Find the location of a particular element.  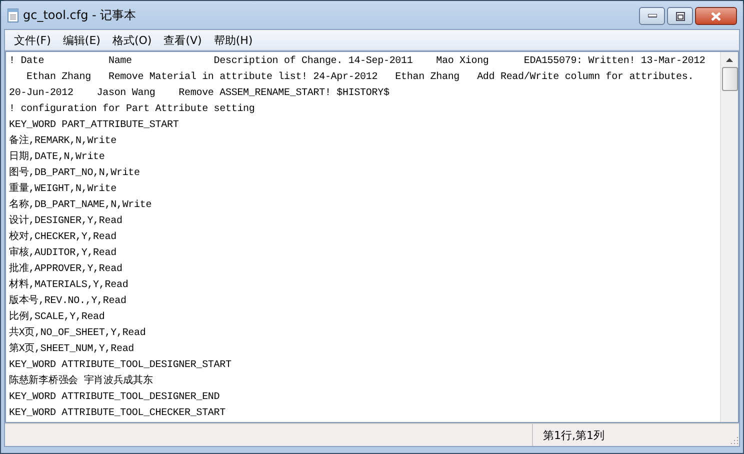

text-line: 审核,AUDITOR,Y,Read is located at coordinates (62, 253).